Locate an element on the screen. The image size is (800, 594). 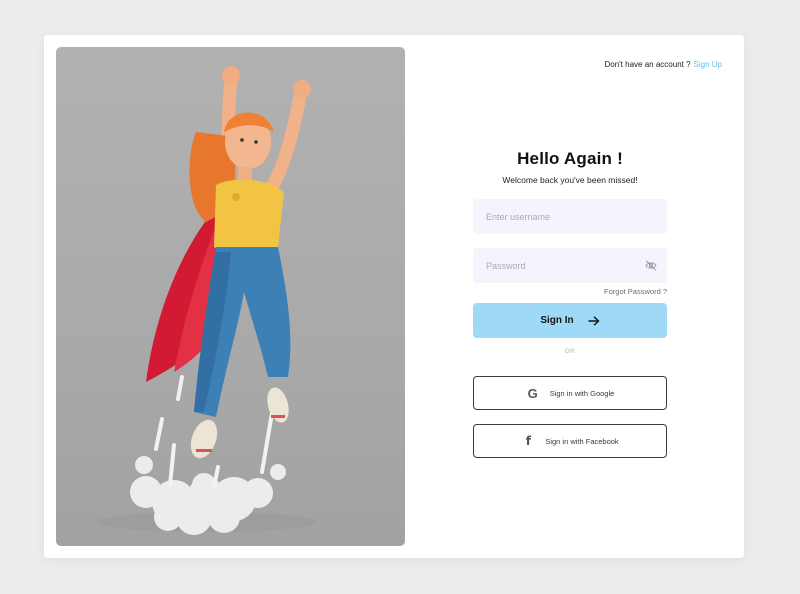
signup-prompt: Don't have an account ? Sign Up is located at coordinates (664, 64).